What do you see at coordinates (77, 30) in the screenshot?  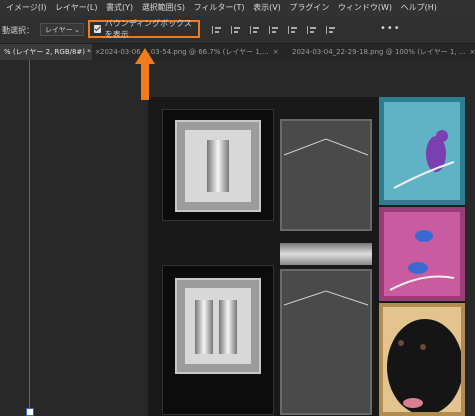 I see `chevron-down-icon: ⌄` at bounding box center [77, 30].